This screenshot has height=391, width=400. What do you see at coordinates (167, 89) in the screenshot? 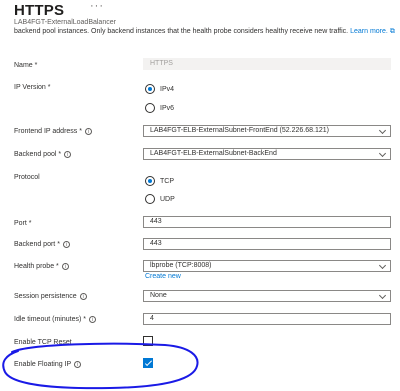
I see `ipv4-radio-label: IPv4` at bounding box center [167, 89].